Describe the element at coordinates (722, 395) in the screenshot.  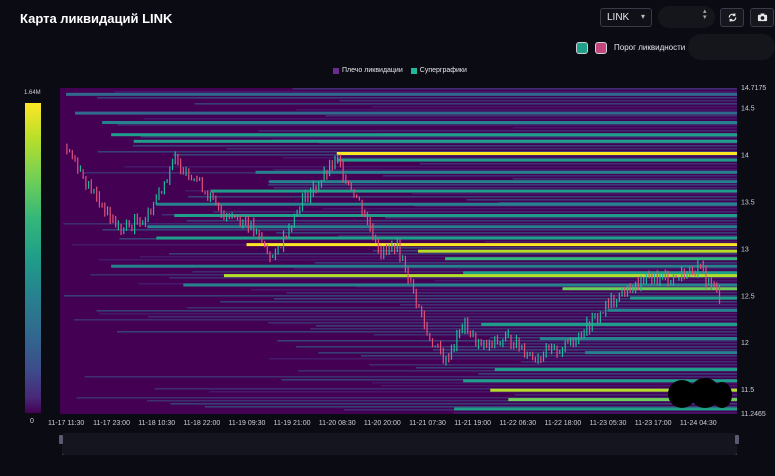
I see `redaction-mark` at that location.